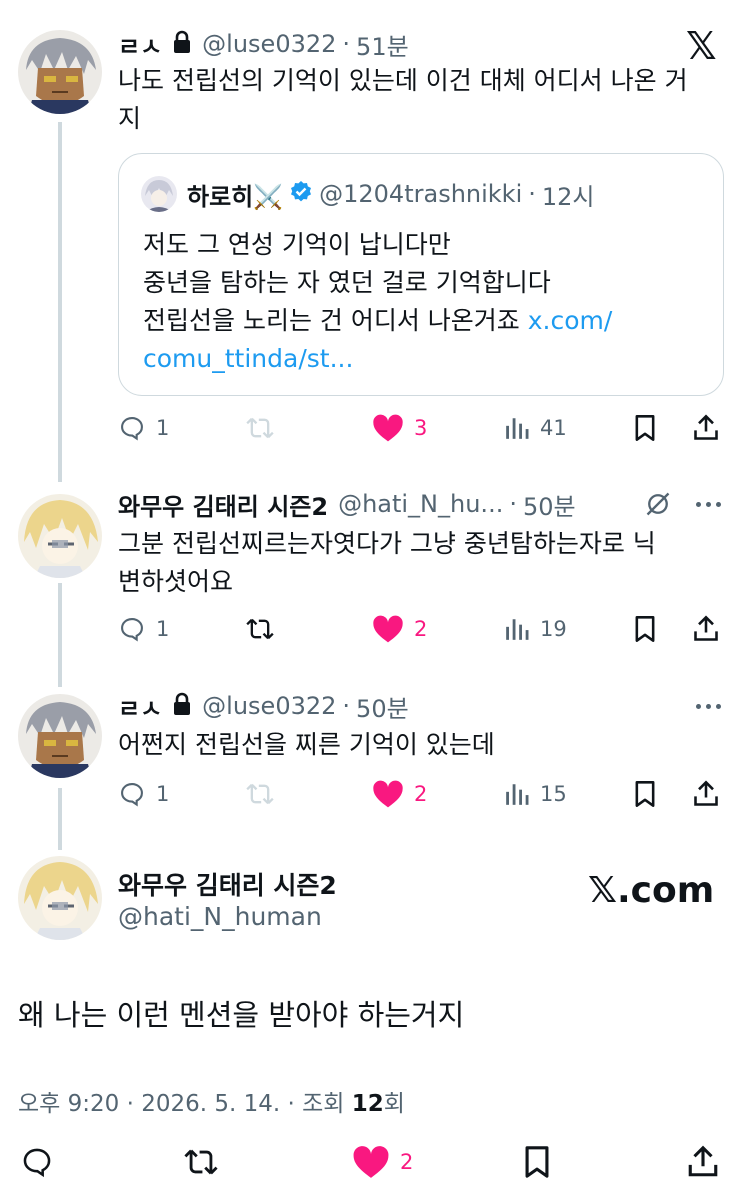  I want to click on tweet-actions: 1 2 15, so click(421, 794).